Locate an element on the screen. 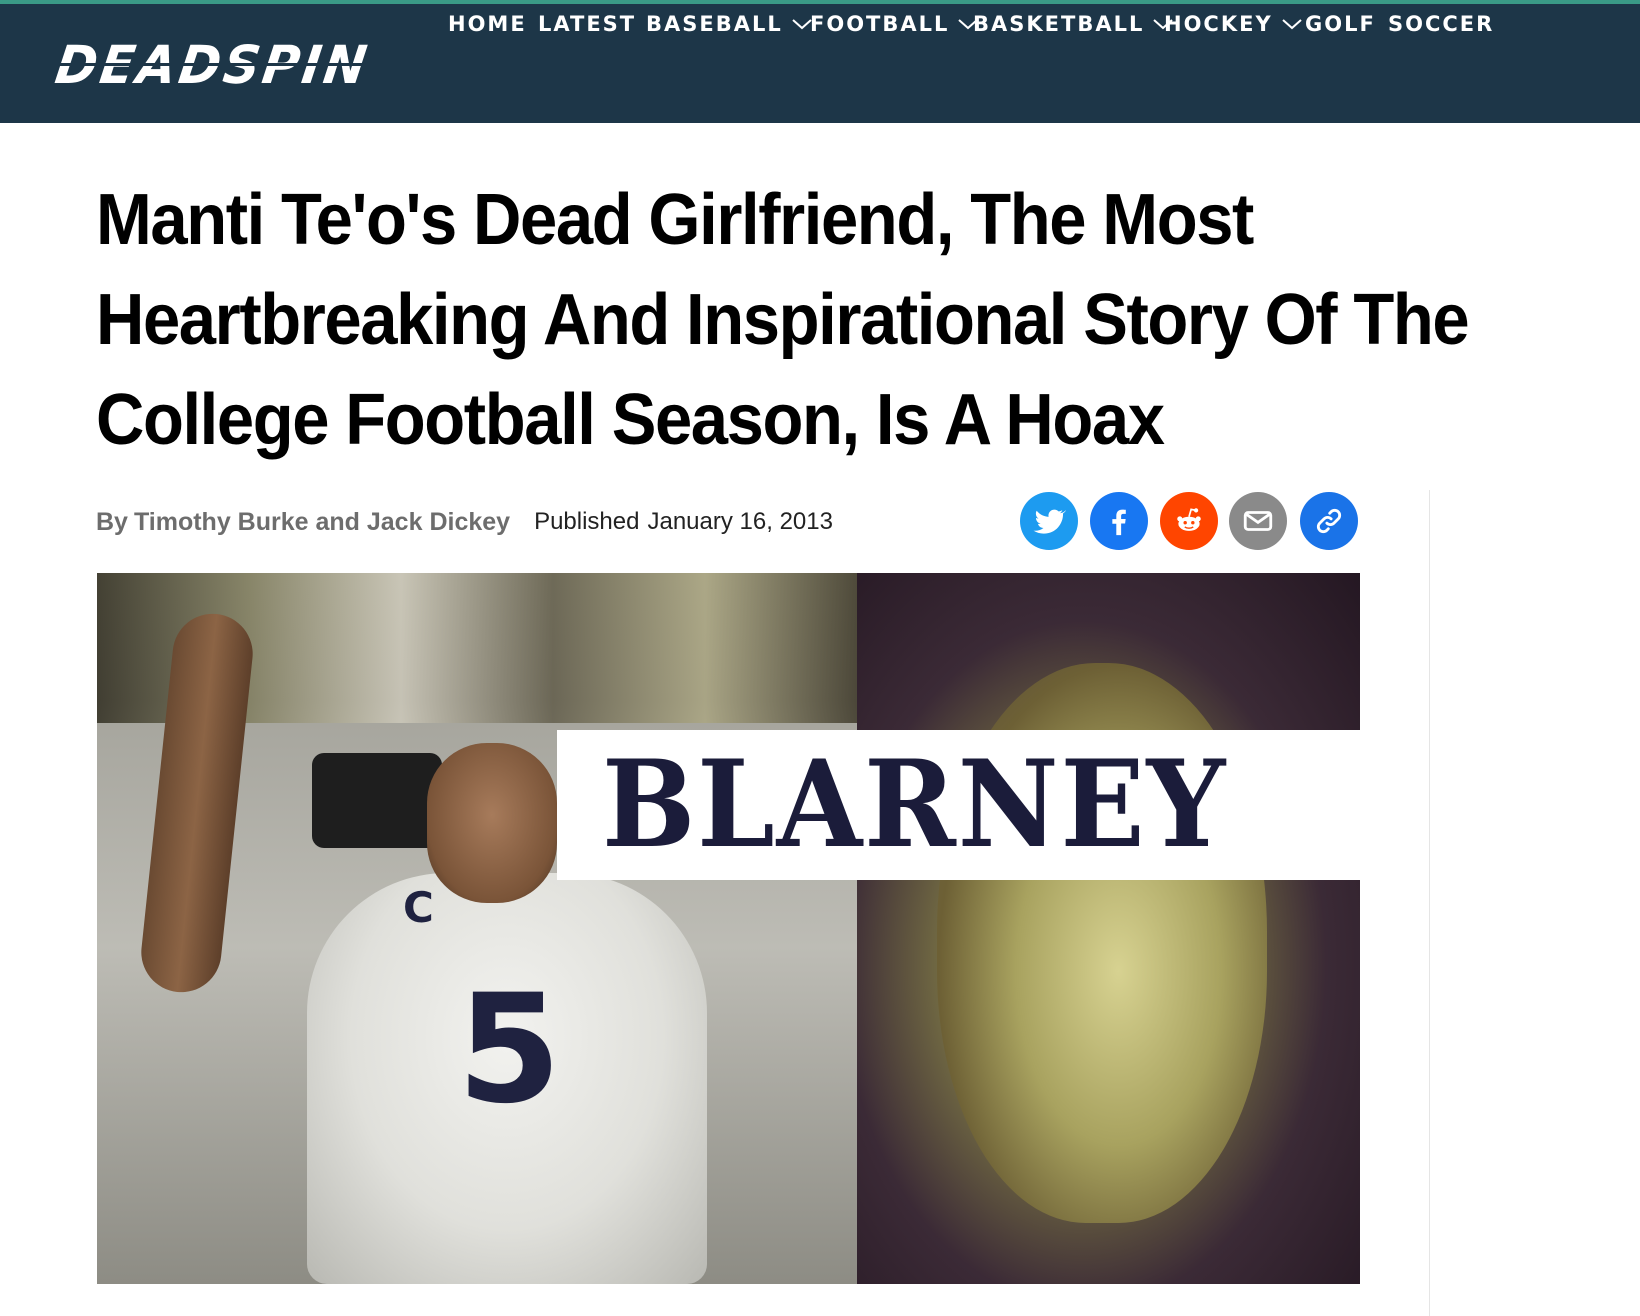 The image size is (1640, 1316). nav-label: HOME is located at coordinates (487, 24).